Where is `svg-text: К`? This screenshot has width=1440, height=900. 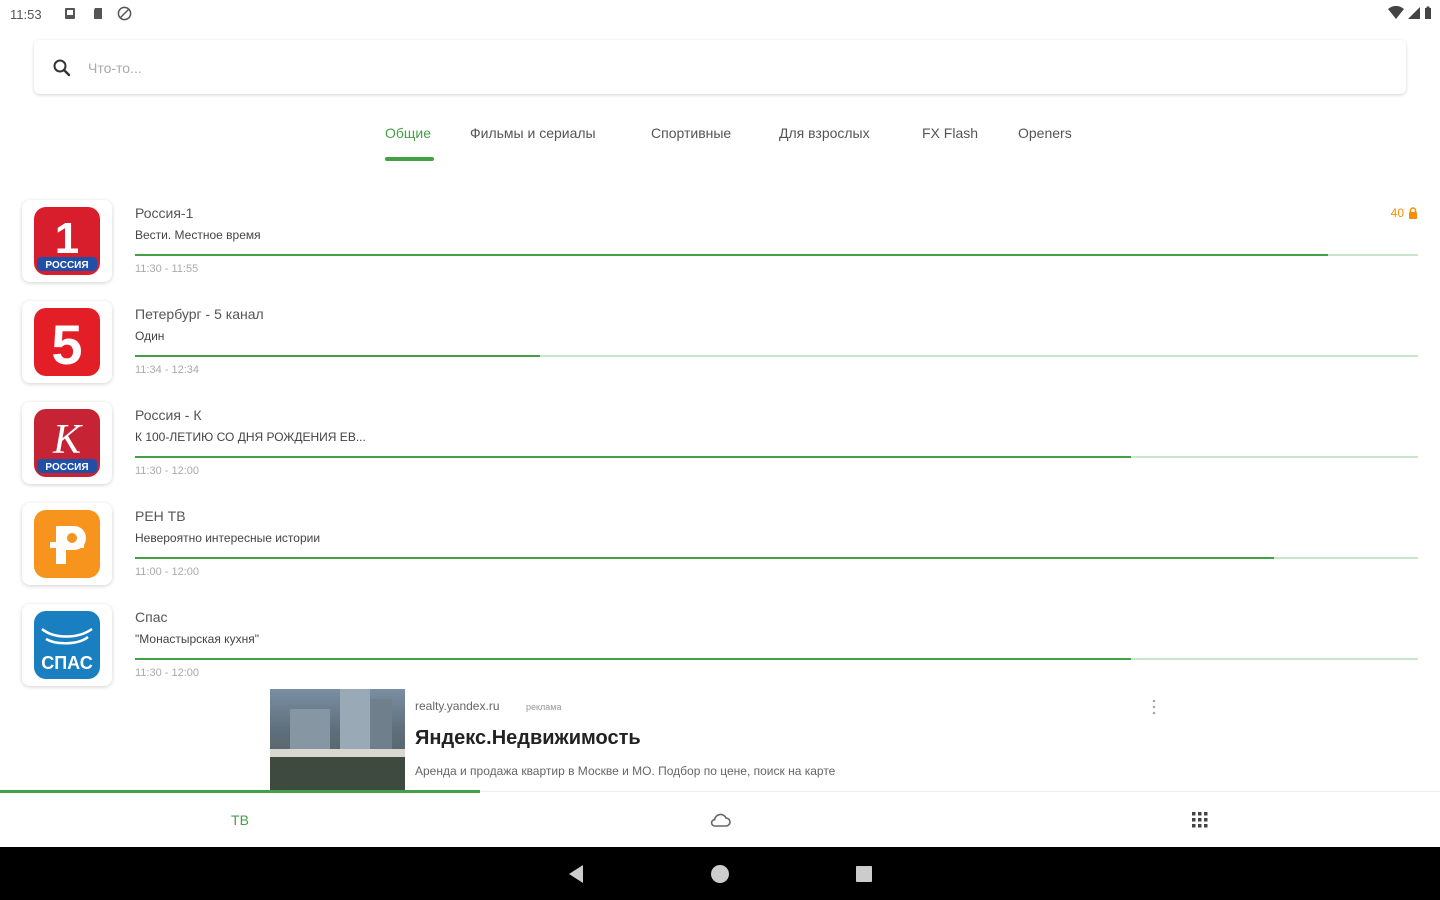
svg-text: К is located at coordinates (67, 440).